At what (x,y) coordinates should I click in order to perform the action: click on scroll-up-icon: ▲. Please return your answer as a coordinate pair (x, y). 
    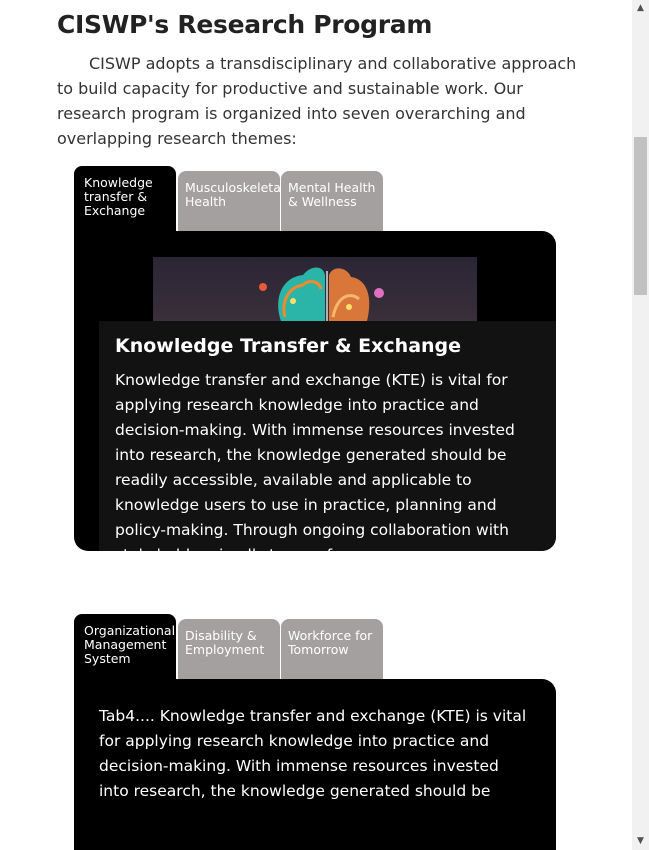
    Looking at the image, I should click on (640, 8).